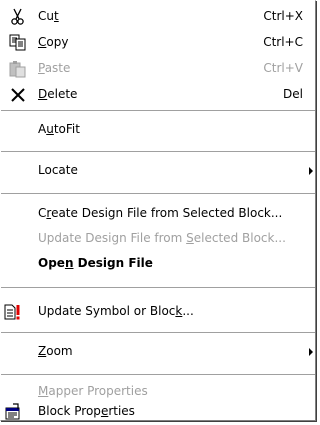 This screenshot has width=320, height=425. Describe the element at coordinates (158, 68) in the screenshot. I see `menu-item-paste: Paste Ctrl+V` at that location.